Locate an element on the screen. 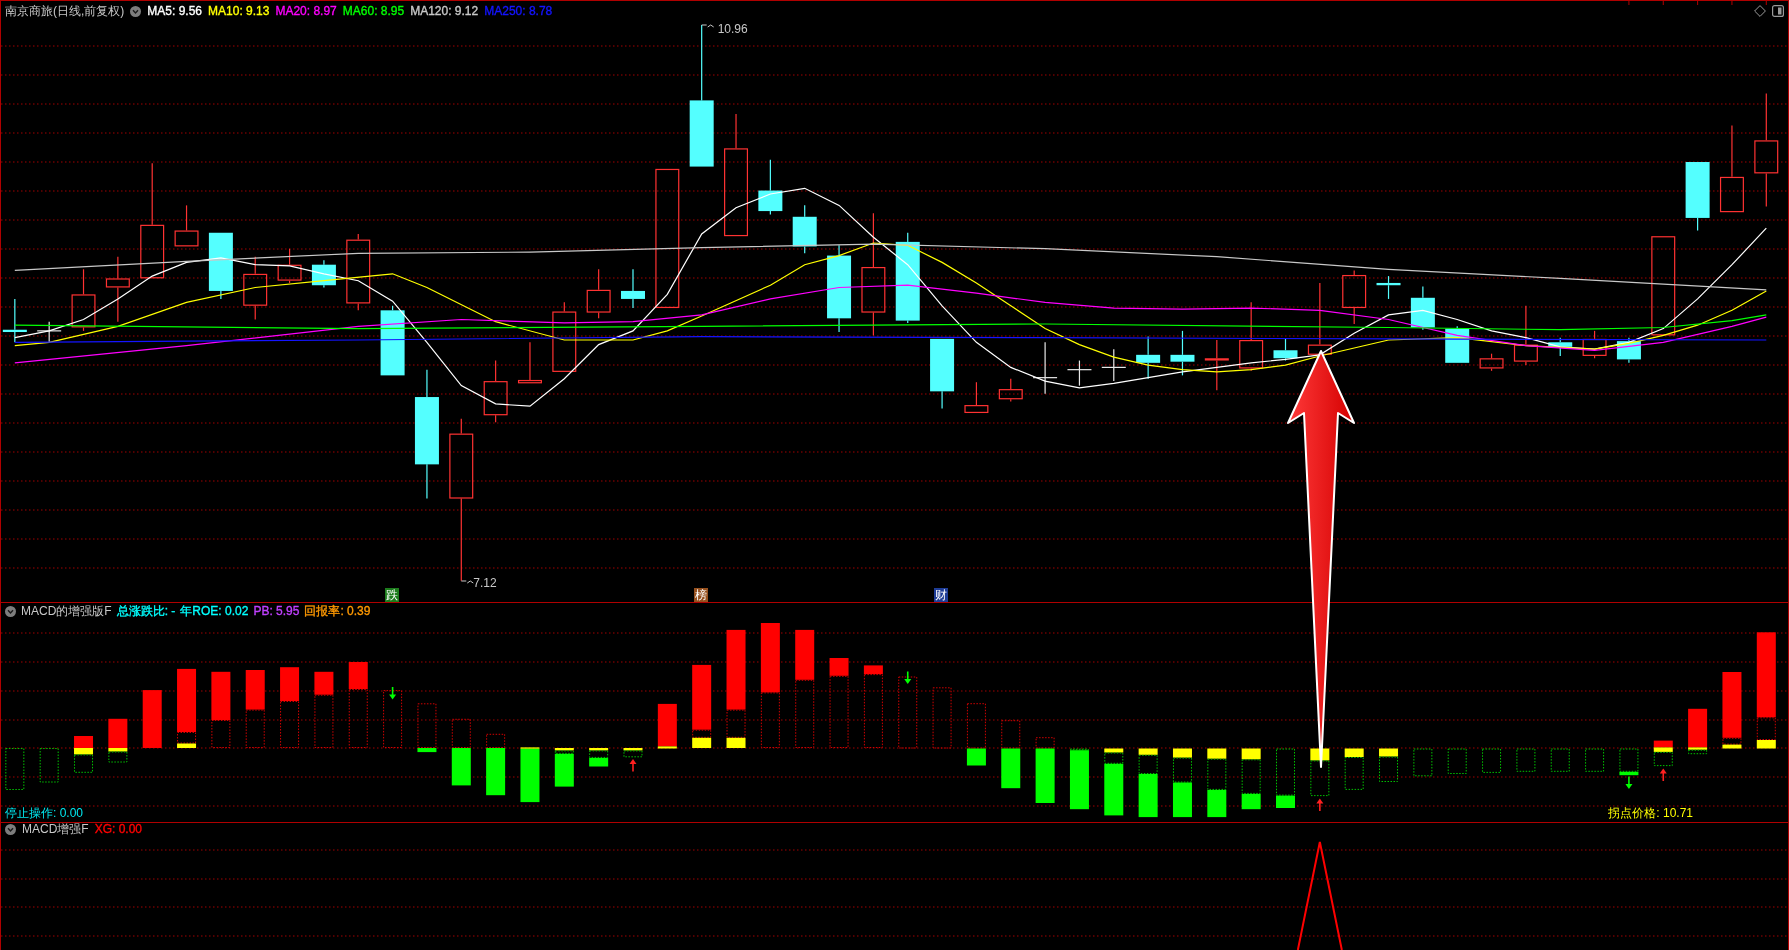 This screenshot has width=1789, height=950. indicator-value: MA250: 8.78 is located at coordinates (518, 11).